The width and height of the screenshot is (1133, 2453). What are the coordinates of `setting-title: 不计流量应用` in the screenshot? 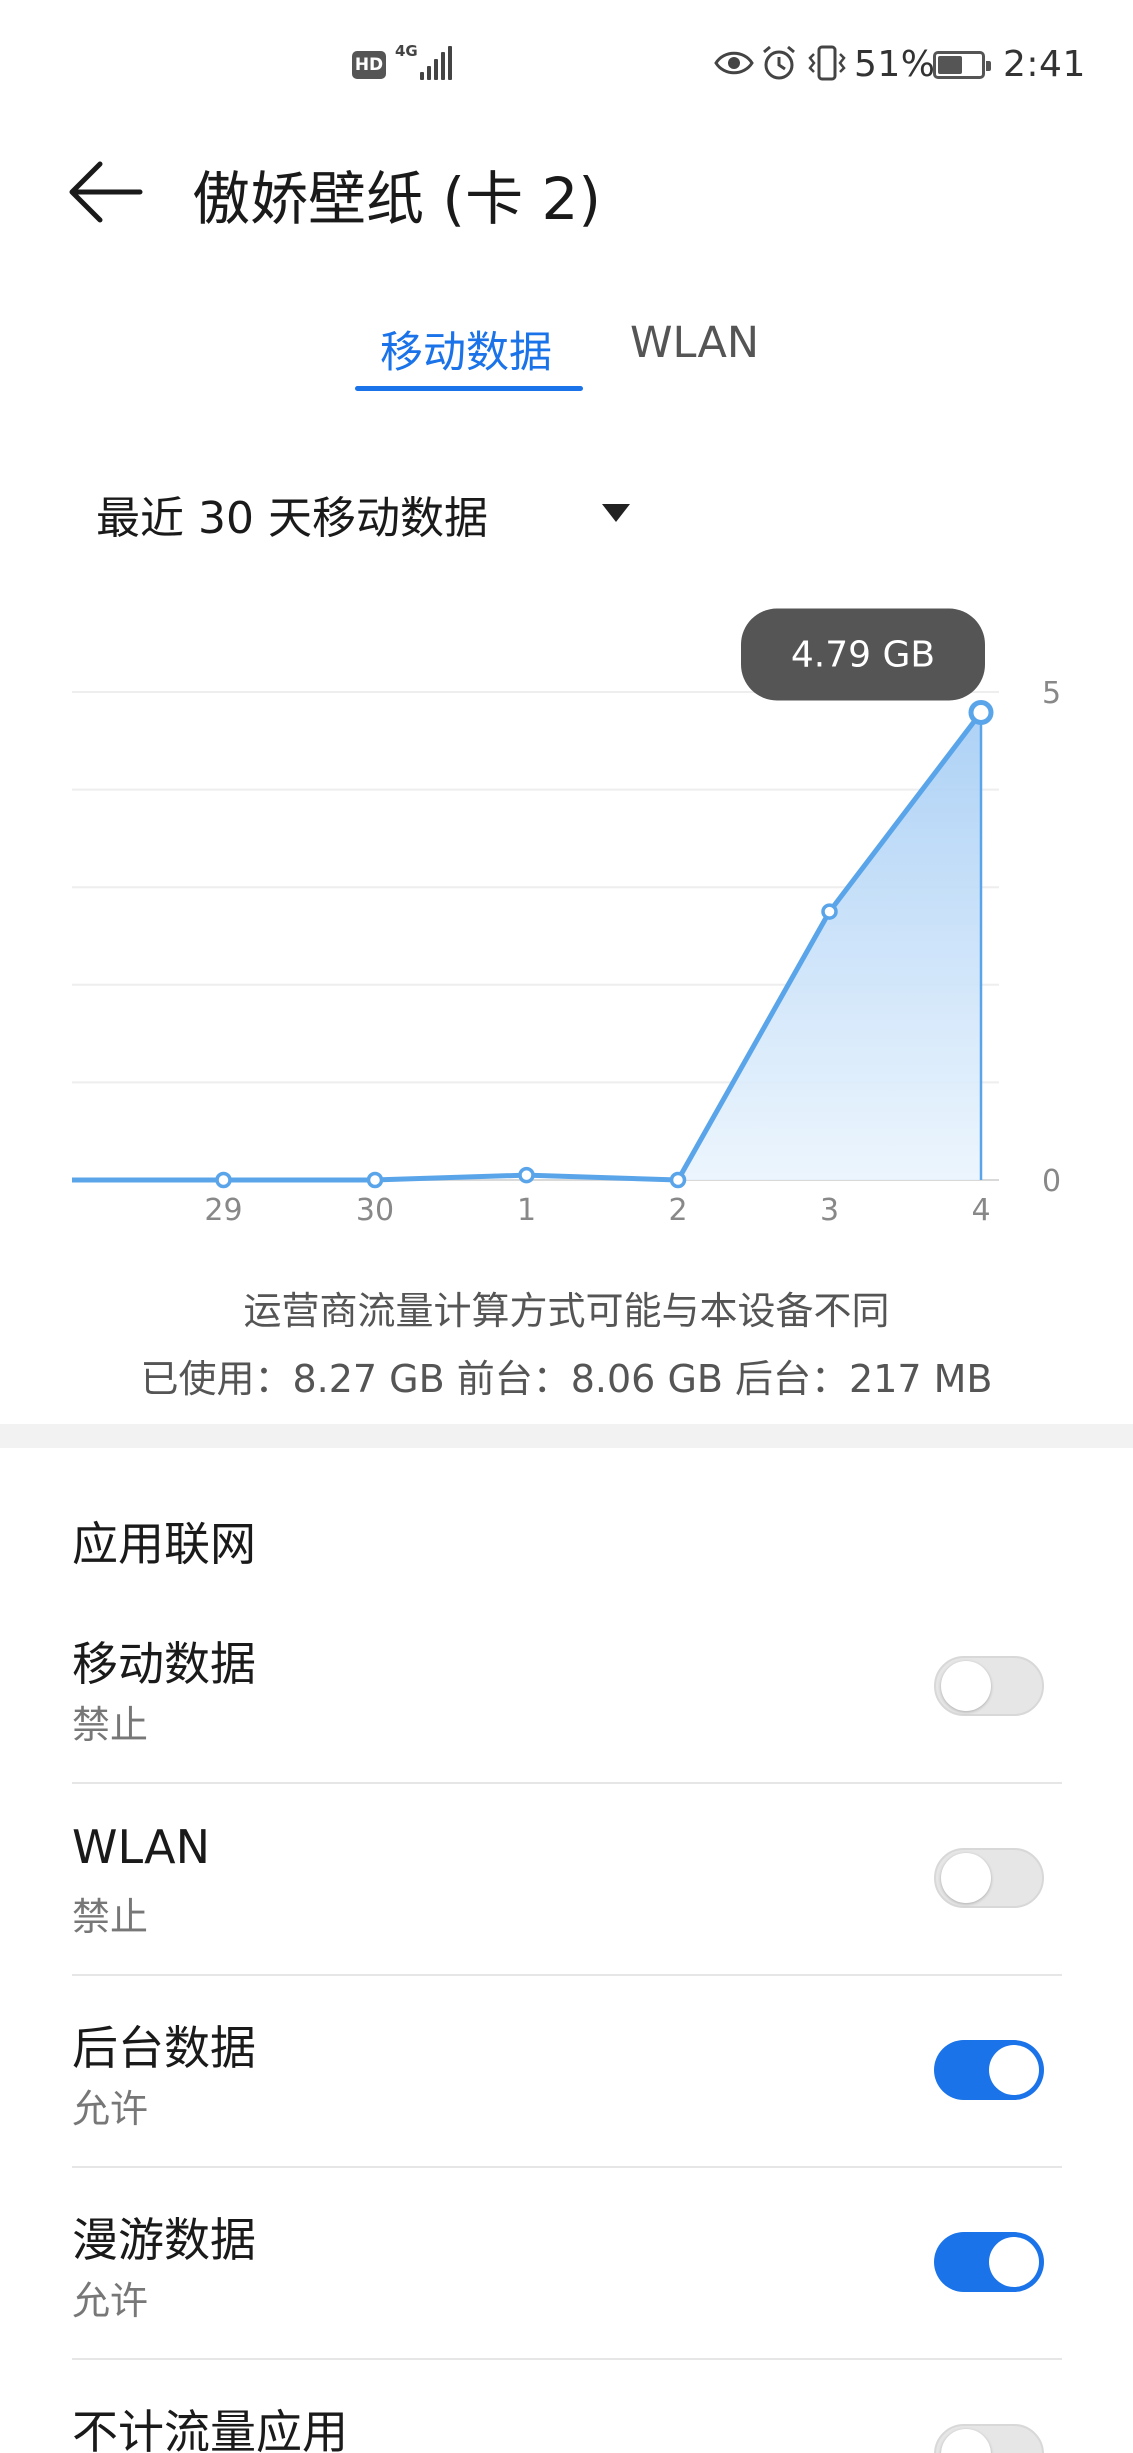 It's located at (210, 2429).